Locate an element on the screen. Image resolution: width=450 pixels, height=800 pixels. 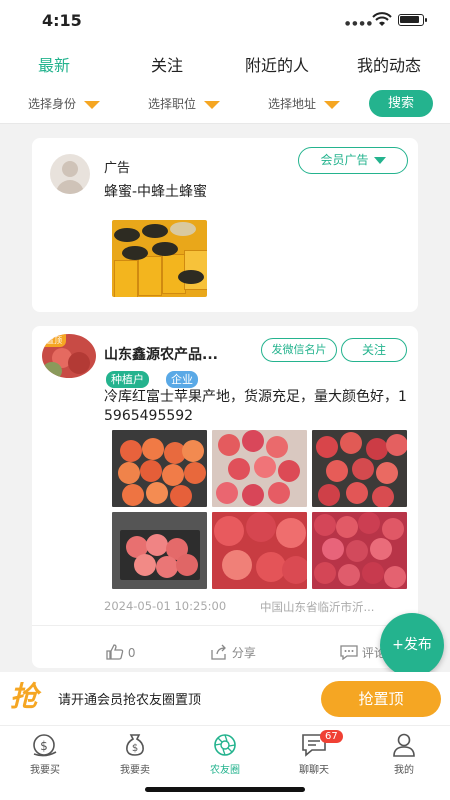
tab-latest: 最新 is located at coordinates (54, 64).